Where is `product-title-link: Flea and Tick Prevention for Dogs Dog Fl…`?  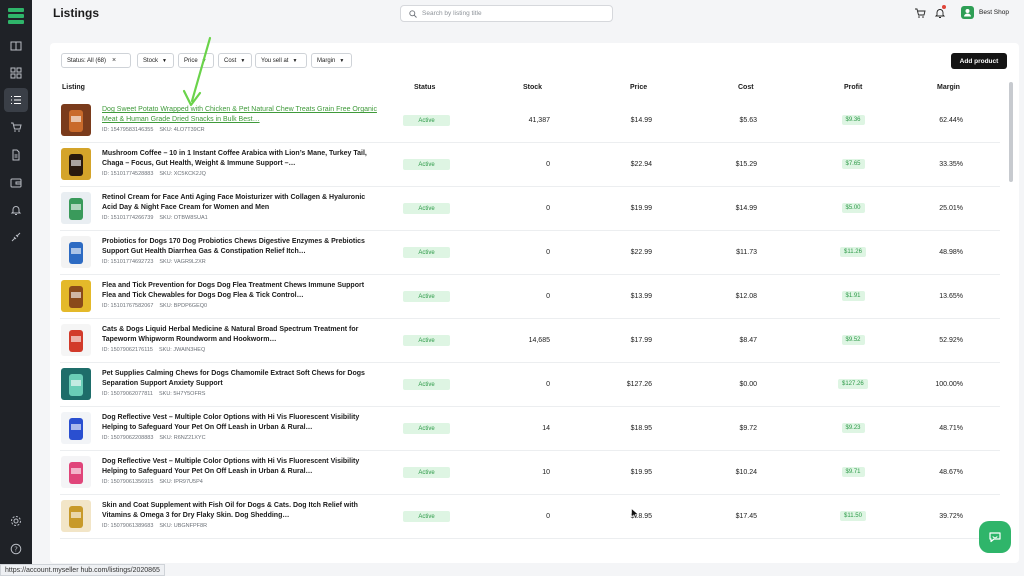
product-title-link: Flea and Tick Prevention for Dogs Dog Fl… is located at coordinates (239, 290).